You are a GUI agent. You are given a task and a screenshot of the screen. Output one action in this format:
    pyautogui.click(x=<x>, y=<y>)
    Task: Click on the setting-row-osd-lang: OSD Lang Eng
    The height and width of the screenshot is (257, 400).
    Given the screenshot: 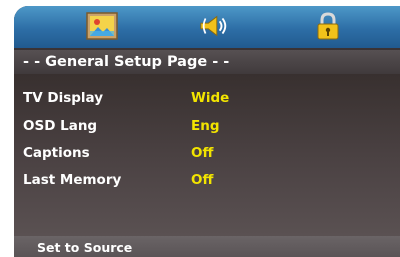 What is the action you would take?
    pyautogui.click(x=207, y=126)
    